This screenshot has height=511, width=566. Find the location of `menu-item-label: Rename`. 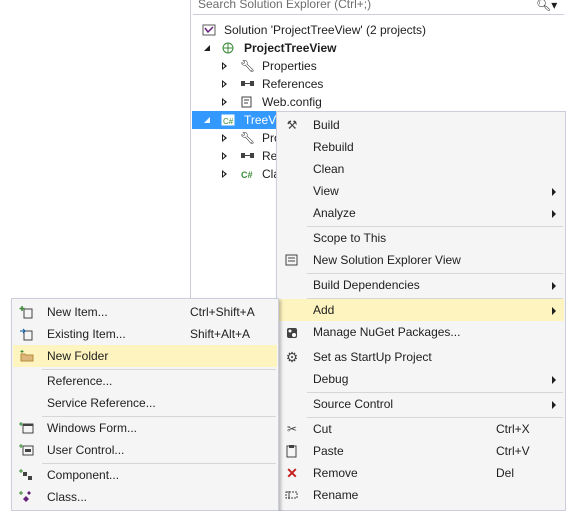

menu-item-label: Rename is located at coordinates (336, 495).